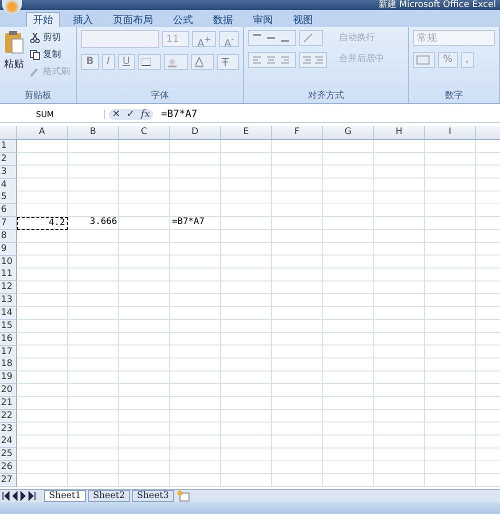 The width and height of the screenshot is (500, 514). I want to click on font-color-icon, so click(202, 62).